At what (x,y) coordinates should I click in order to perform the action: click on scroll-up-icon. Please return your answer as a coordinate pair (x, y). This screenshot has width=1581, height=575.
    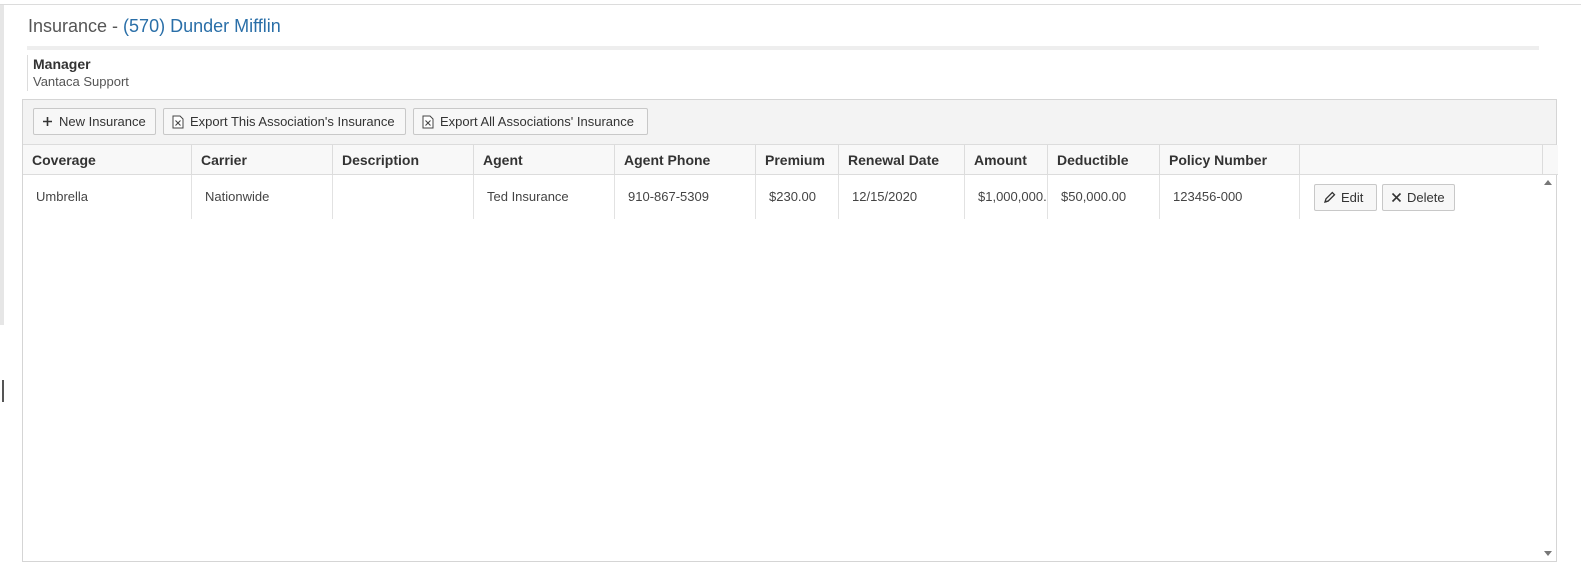
    Looking at the image, I should click on (1548, 182).